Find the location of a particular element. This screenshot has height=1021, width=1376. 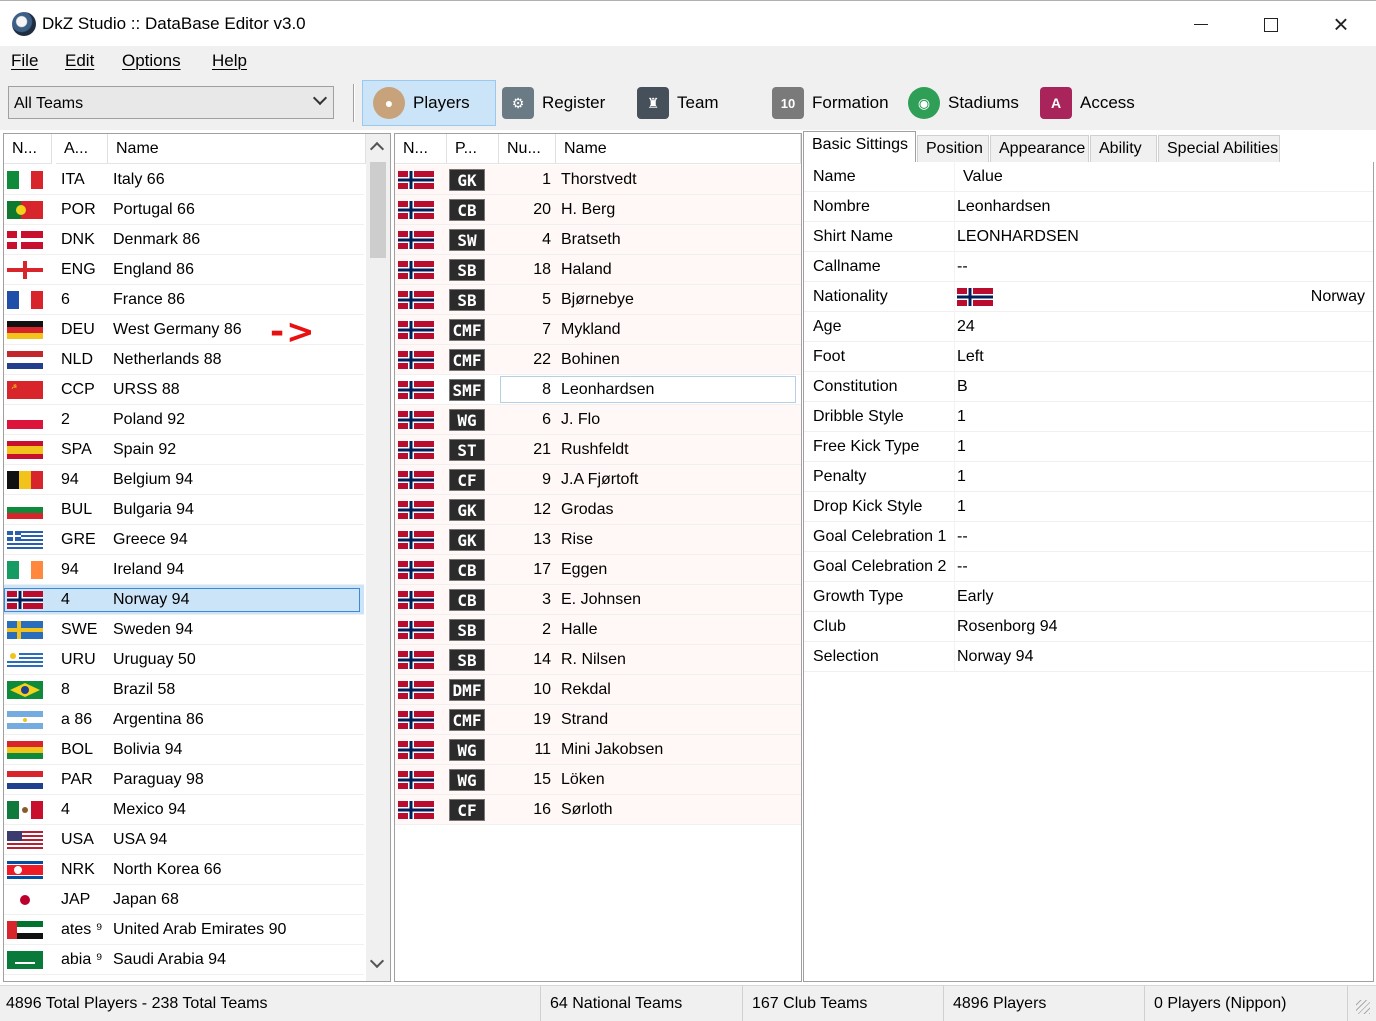

access-button: A Access is located at coordinates (1095, 103).